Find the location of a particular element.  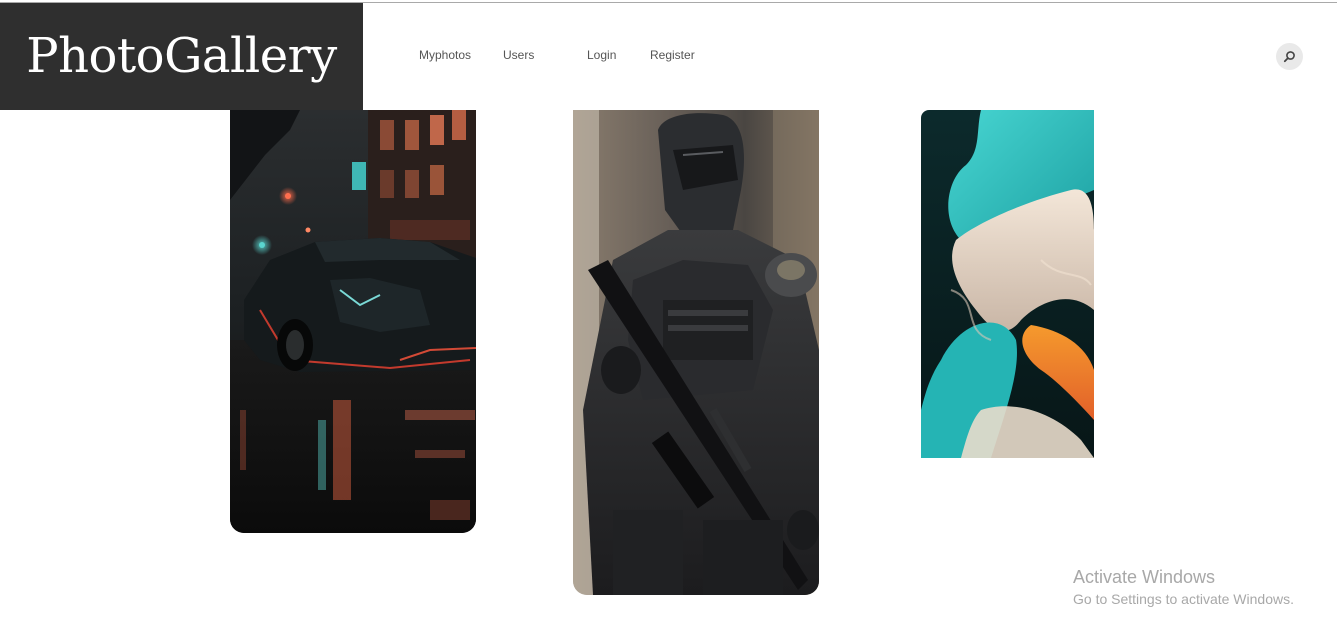

nav-link-myphotos: Myphotos is located at coordinates (445, 55).